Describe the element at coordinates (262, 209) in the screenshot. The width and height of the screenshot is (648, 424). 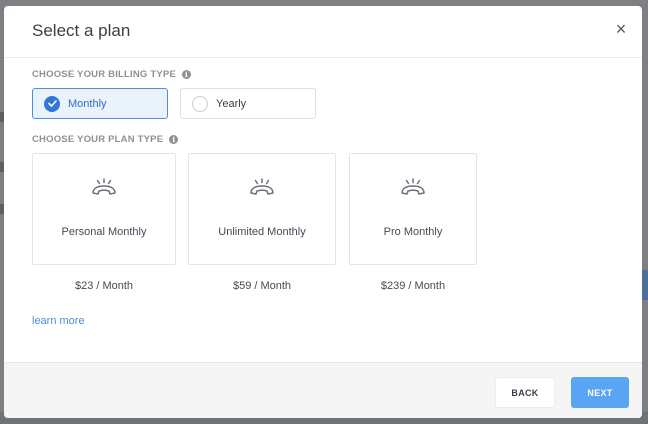
I see `plan-card-unlimited: Unlimited Monthly` at that location.